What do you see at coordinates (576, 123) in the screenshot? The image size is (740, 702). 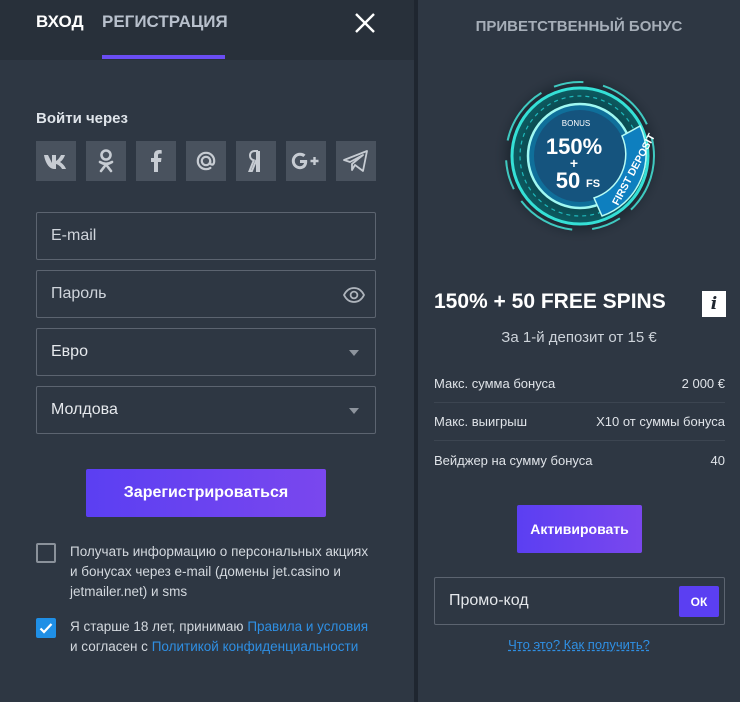 I see `bonus-image-label: BONUS` at bounding box center [576, 123].